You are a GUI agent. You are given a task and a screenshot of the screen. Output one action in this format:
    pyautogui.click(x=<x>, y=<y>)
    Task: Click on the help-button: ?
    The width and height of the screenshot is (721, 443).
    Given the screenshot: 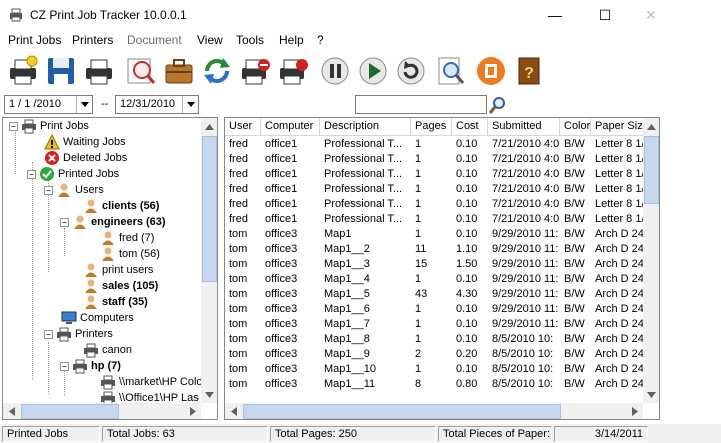 What is the action you would take?
    pyautogui.click(x=529, y=71)
    